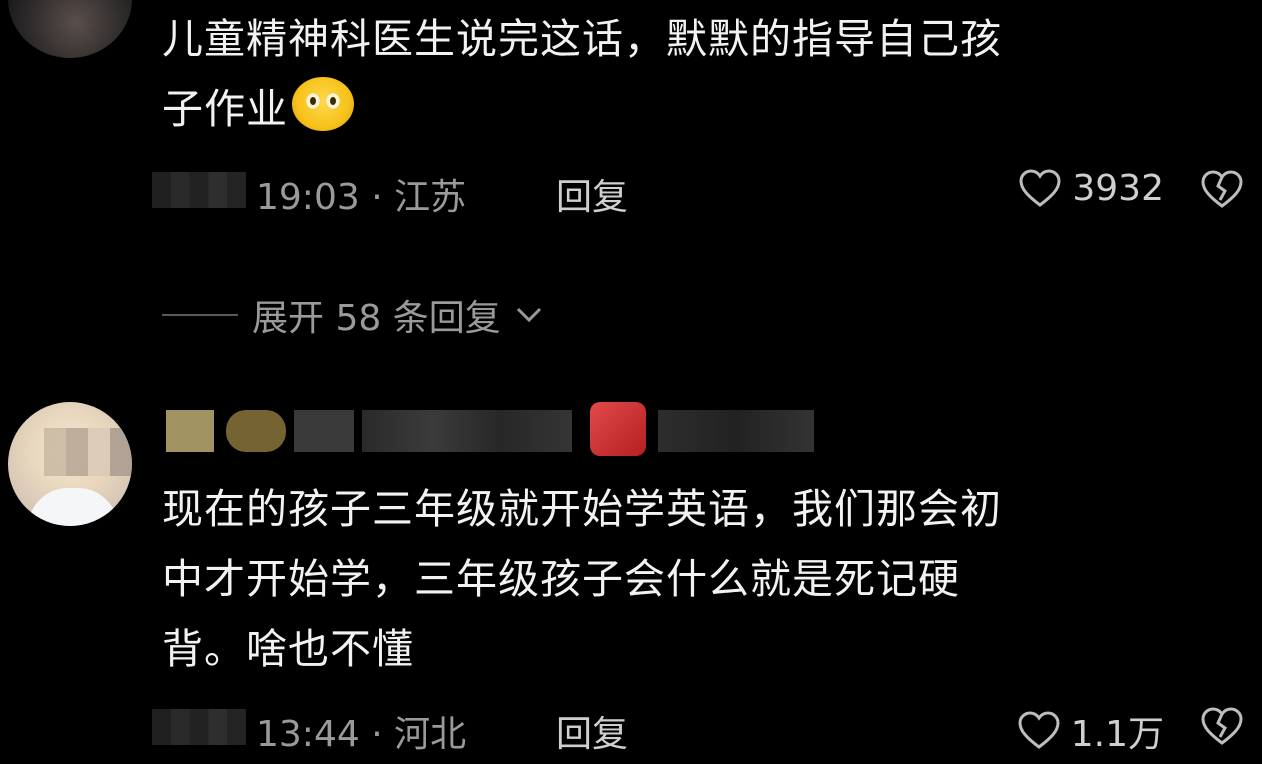 The width and height of the screenshot is (1262, 764). What do you see at coordinates (582, 39) in the screenshot?
I see `comment-text-line: 儿童精神科医生说完这话，默默的指导自己孩` at bounding box center [582, 39].